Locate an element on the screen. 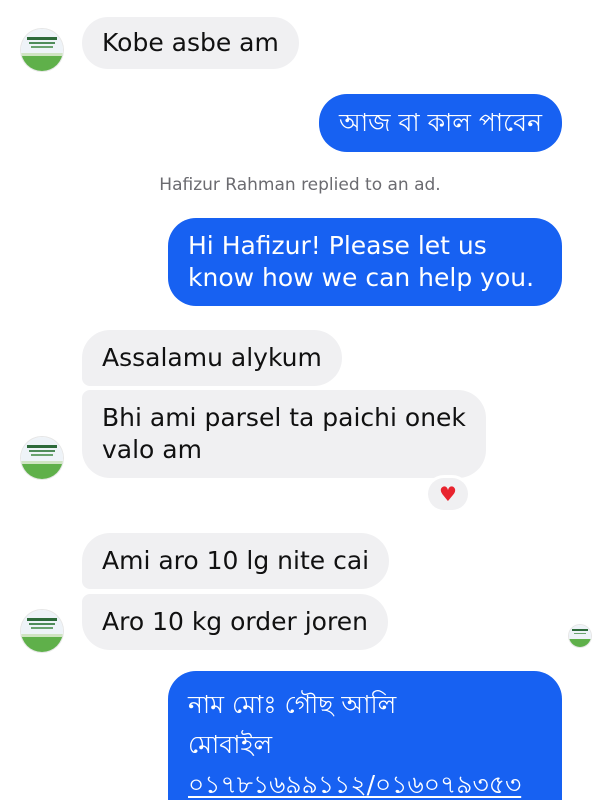 The image size is (600, 800). message-text: Assalamu alykum is located at coordinates (212, 357).